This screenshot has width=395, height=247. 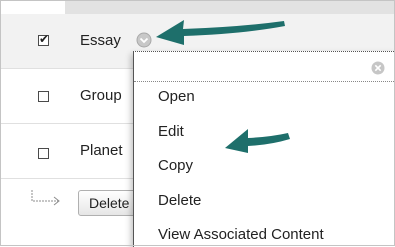 I want to click on menu-item-view-associated-content: View Associated Content, so click(x=241, y=234).